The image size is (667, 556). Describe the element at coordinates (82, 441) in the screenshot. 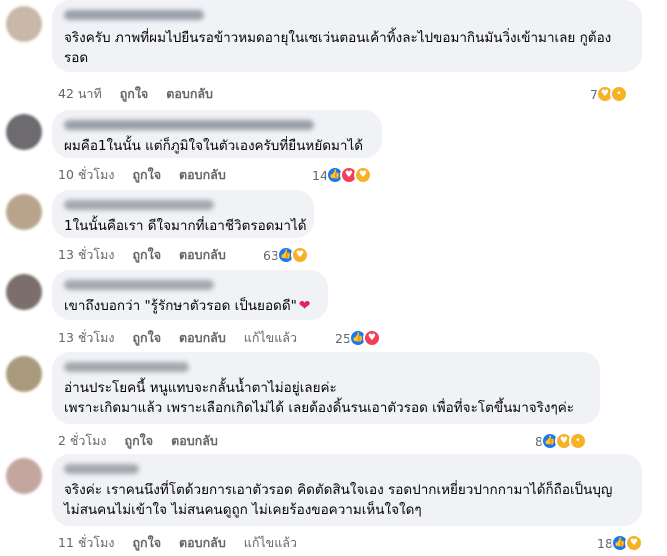

I see `timestamp: 2 ชั่วโมง` at that location.